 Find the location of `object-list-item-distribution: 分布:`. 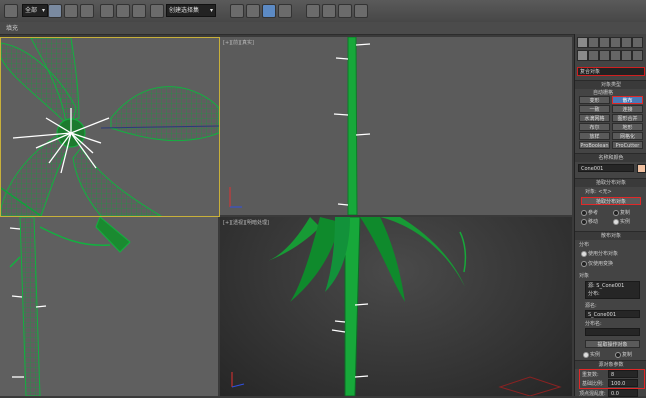

object-list-item-distribution: 分布: is located at coordinates (613, 294).